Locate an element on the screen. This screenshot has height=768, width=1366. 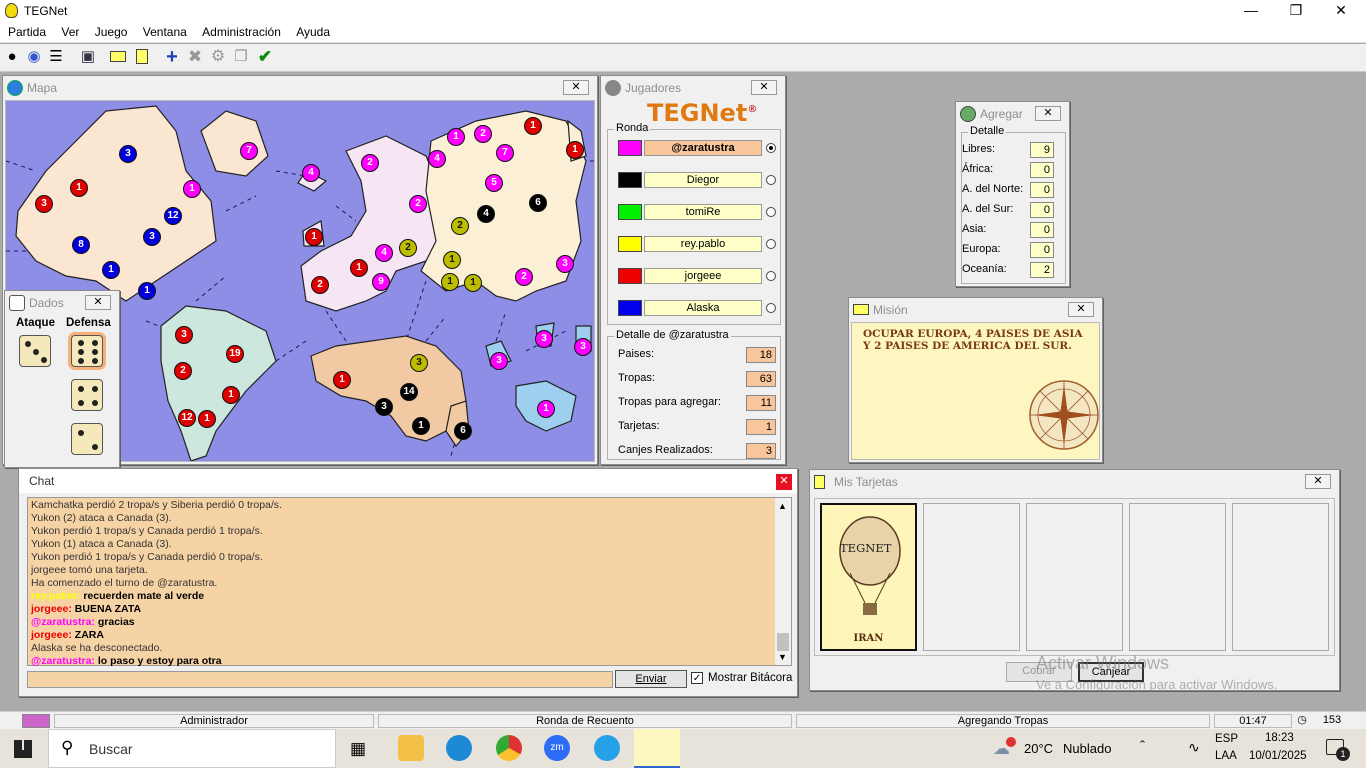
add-icon: + is located at coordinates (172, 57).